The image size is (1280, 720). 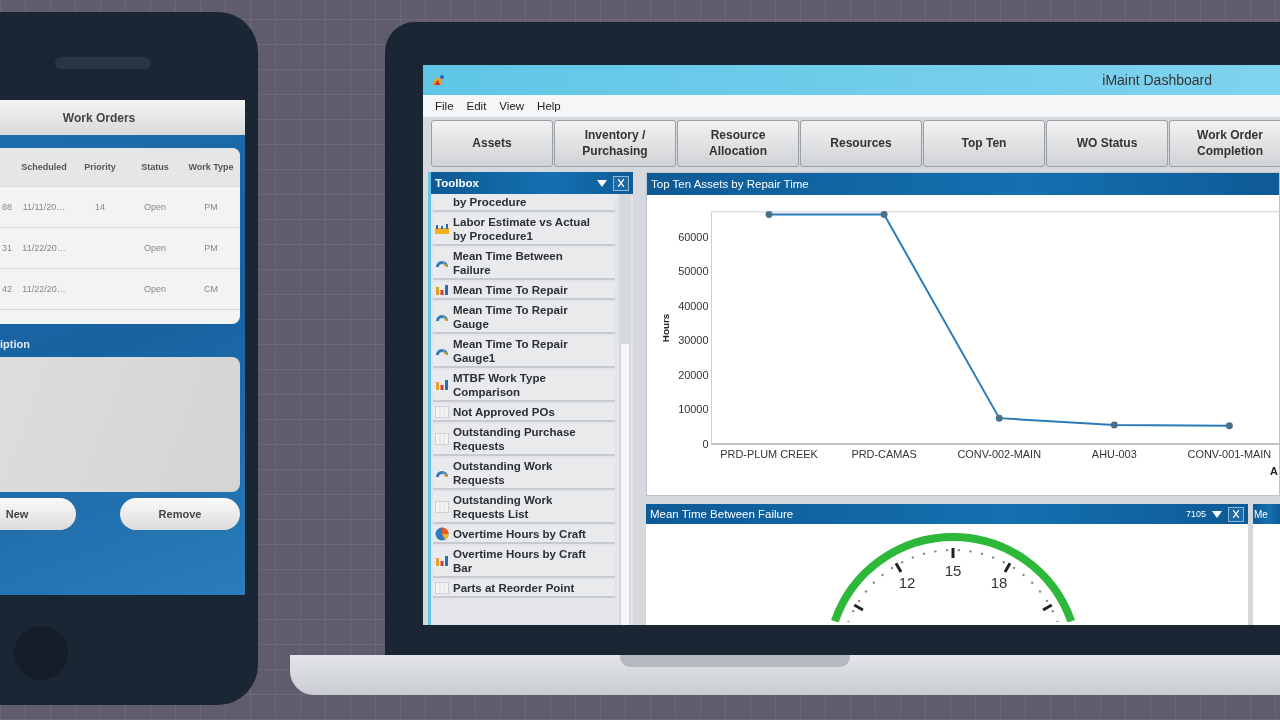 I want to click on toolbox-item: Not Approved POs, so click(x=524, y=413).